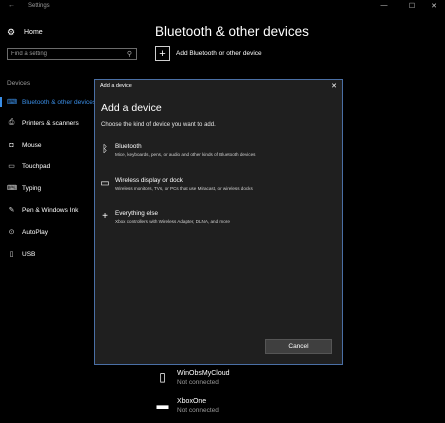 Image resolution: width=445 pixels, height=423 pixels. What do you see at coordinates (11, 122) in the screenshot?
I see `printer-icon: ⎙` at bounding box center [11, 122].